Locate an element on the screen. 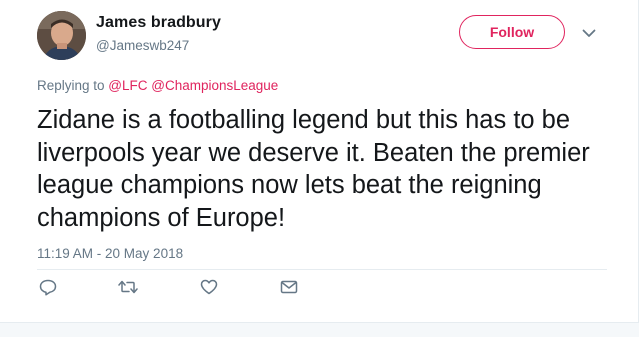  tweet-timestamp: 11:19 AM - 20 May 2018 is located at coordinates (110, 253).